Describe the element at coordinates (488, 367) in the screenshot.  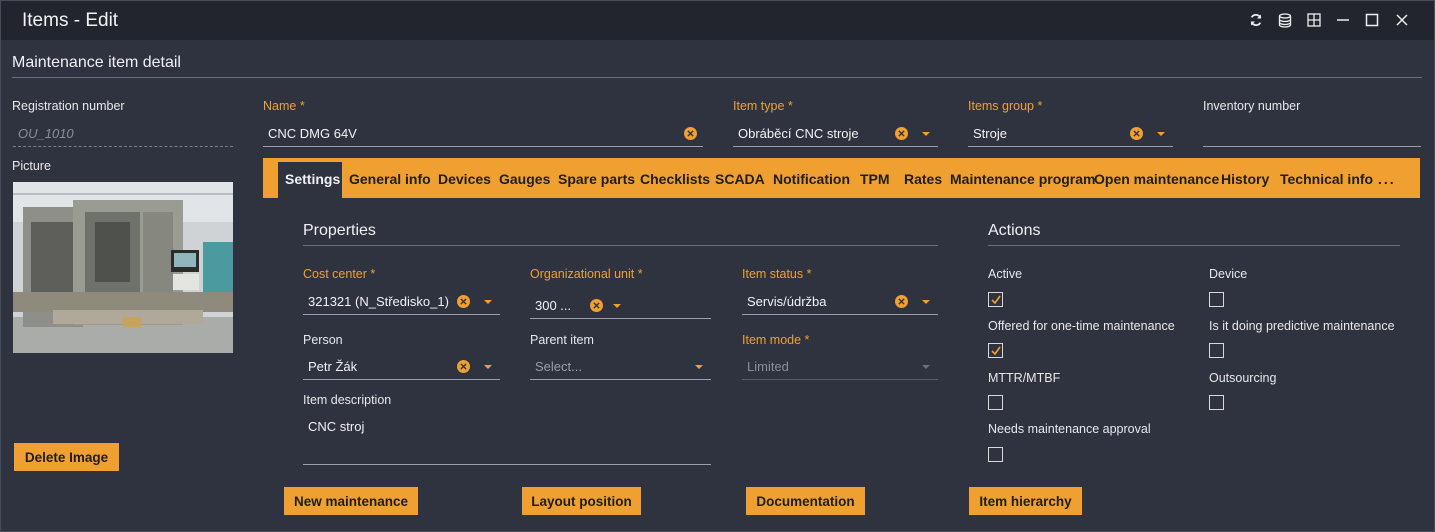
I see `person-dropdown-icon` at that location.